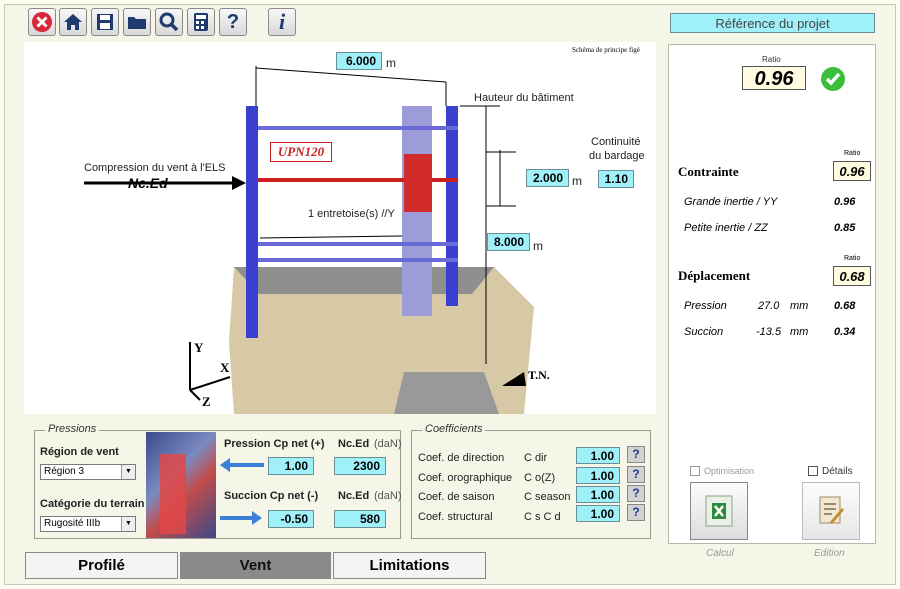 The height and width of the screenshot is (589, 900). I want to click on coef-season-symbol: C season, so click(547, 497).